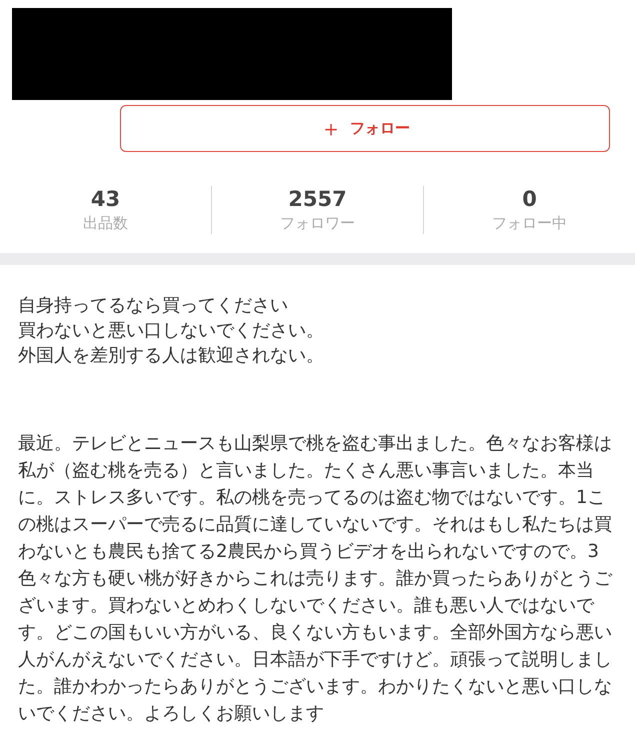 Image resolution: width=635 pixels, height=756 pixels. Describe the element at coordinates (365, 128) in the screenshot. I see `follow-button: ＋ フォロー` at that location.